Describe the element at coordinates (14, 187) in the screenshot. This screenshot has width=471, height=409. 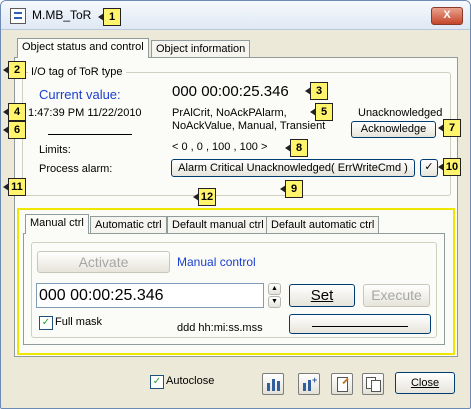
I see `callout-badge: 11` at that location.